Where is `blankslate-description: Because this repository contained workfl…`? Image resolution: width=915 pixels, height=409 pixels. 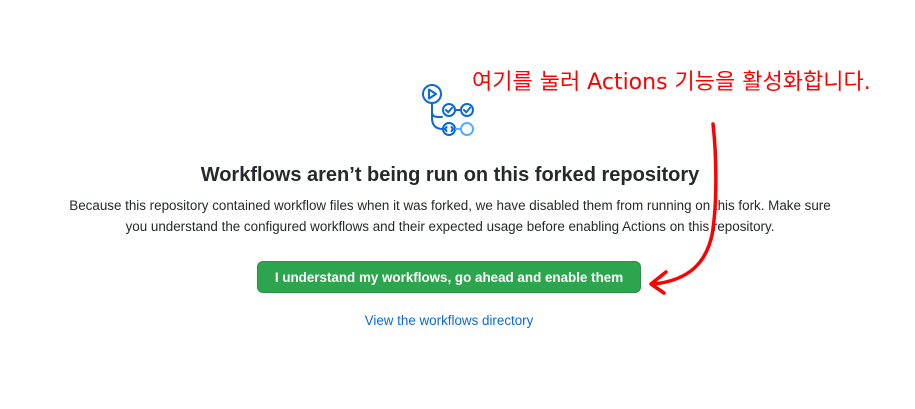 blankslate-description: Because this repository contained workfl… is located at coordinates (450, 216).